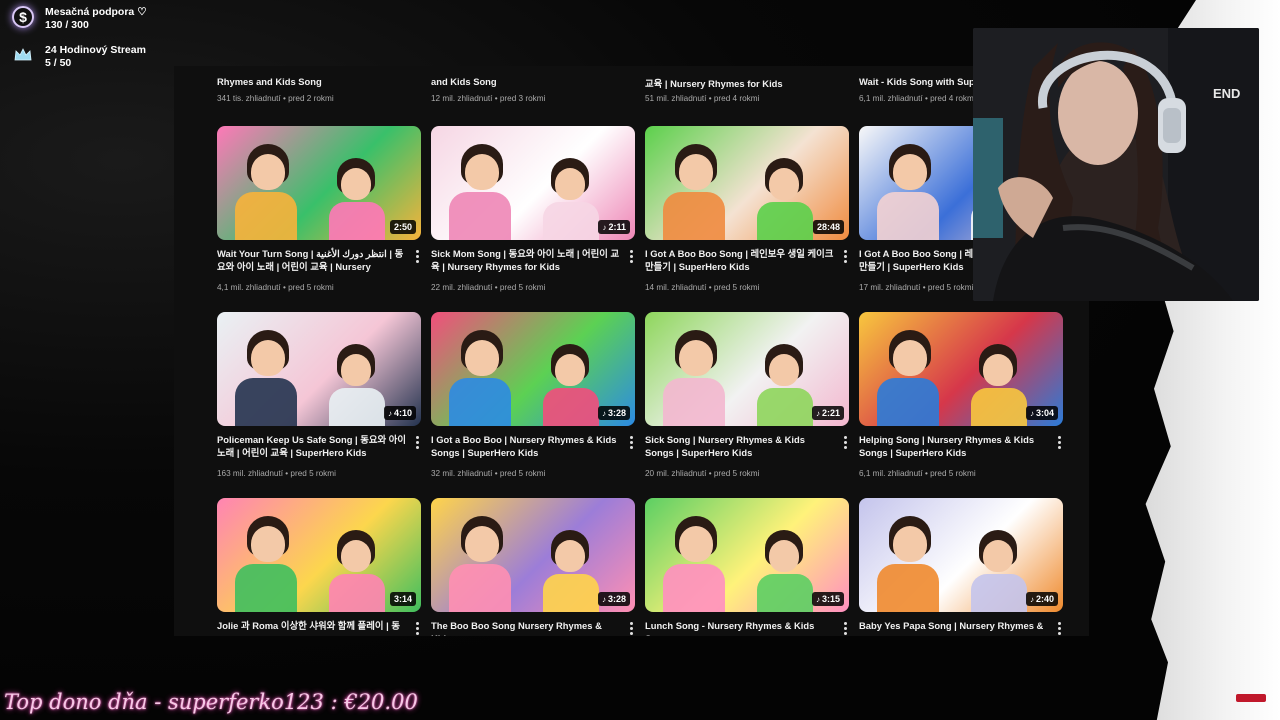 This screenshot has height=720, width=1280. I want to click on video-thumbnail: ♪ 2:21, so click(747, 369).